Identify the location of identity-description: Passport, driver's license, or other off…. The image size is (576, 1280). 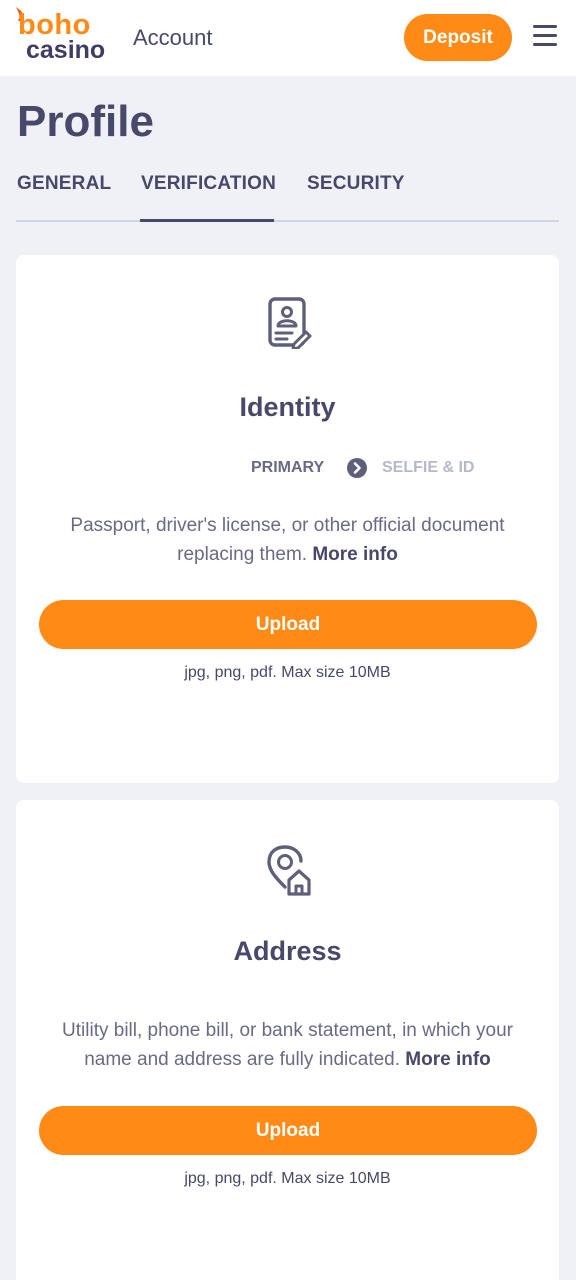
(287, 540).